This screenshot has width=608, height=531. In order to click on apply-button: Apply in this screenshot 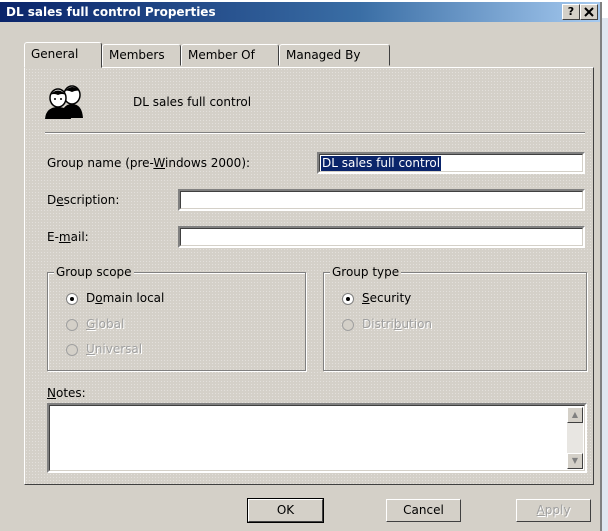, I will do `click(553, 510)`.